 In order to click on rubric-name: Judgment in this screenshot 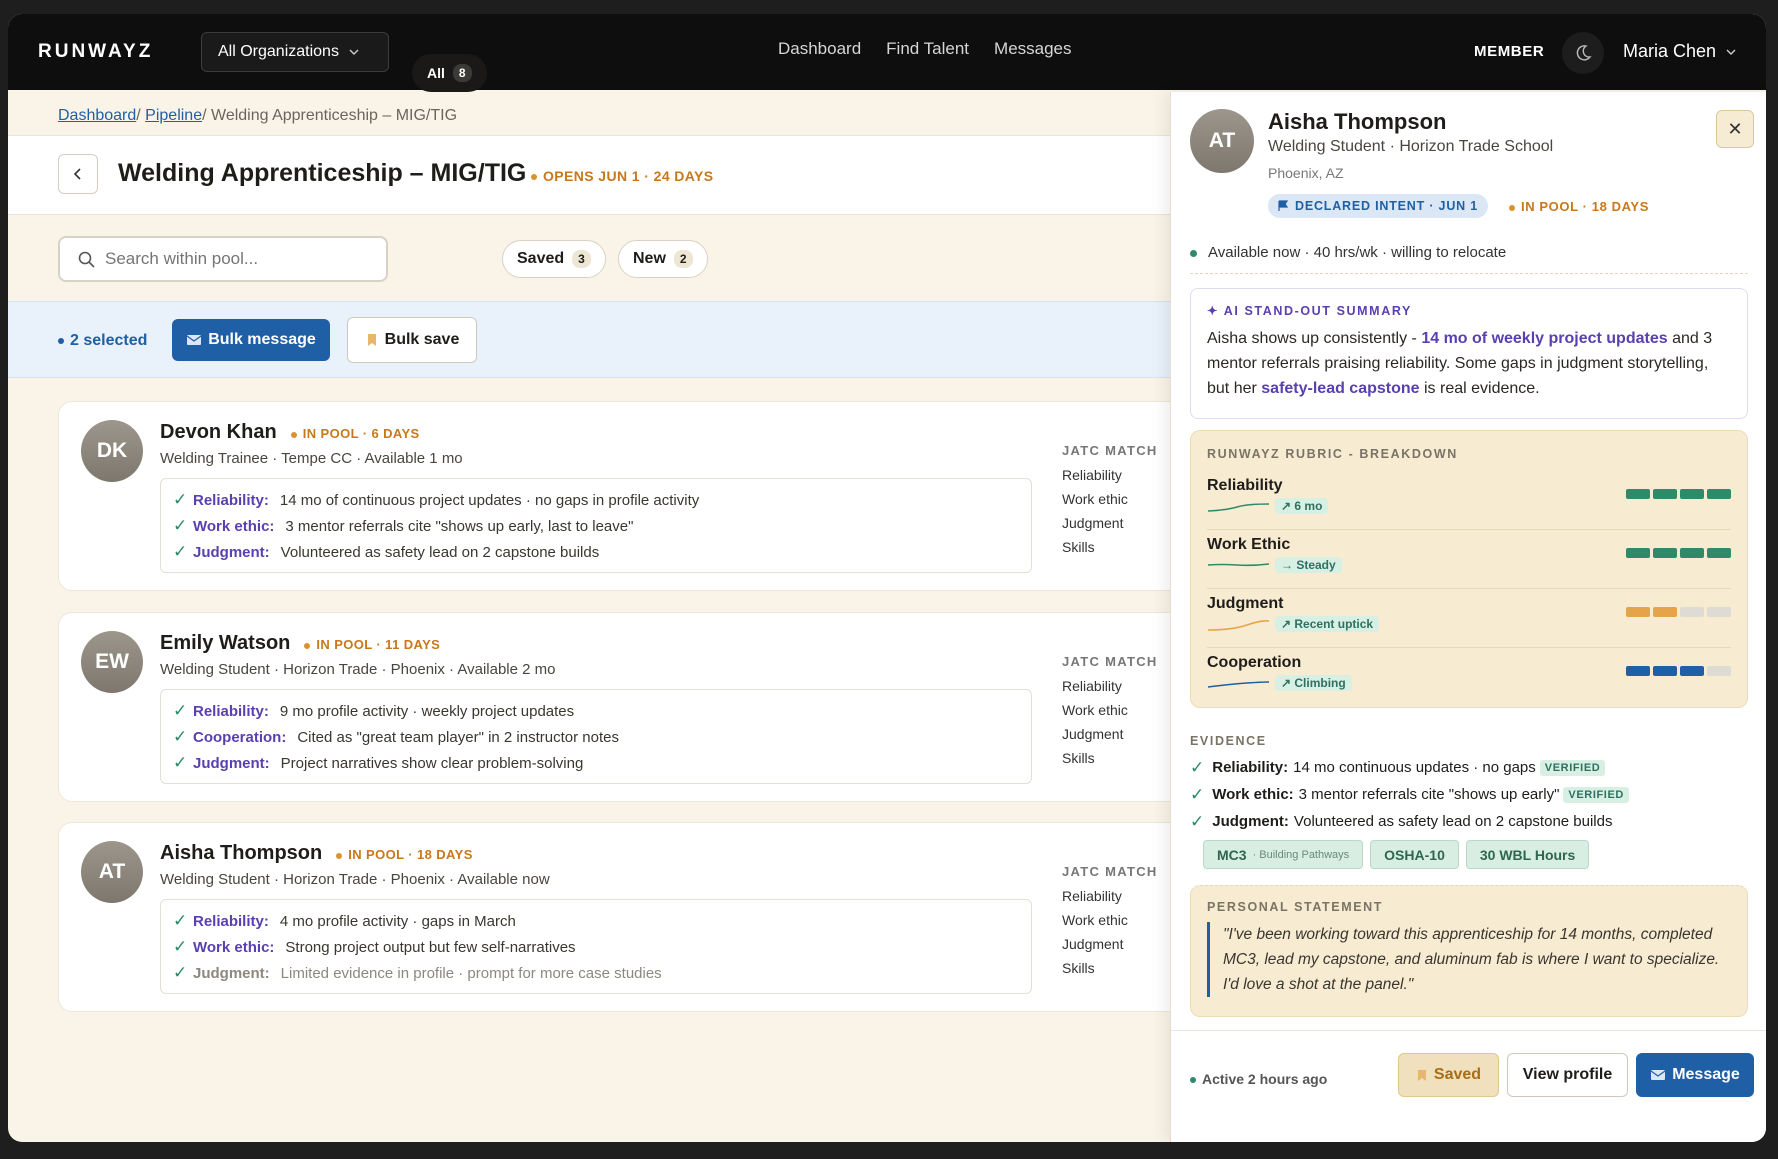, I will do `click(1245, 603)`.